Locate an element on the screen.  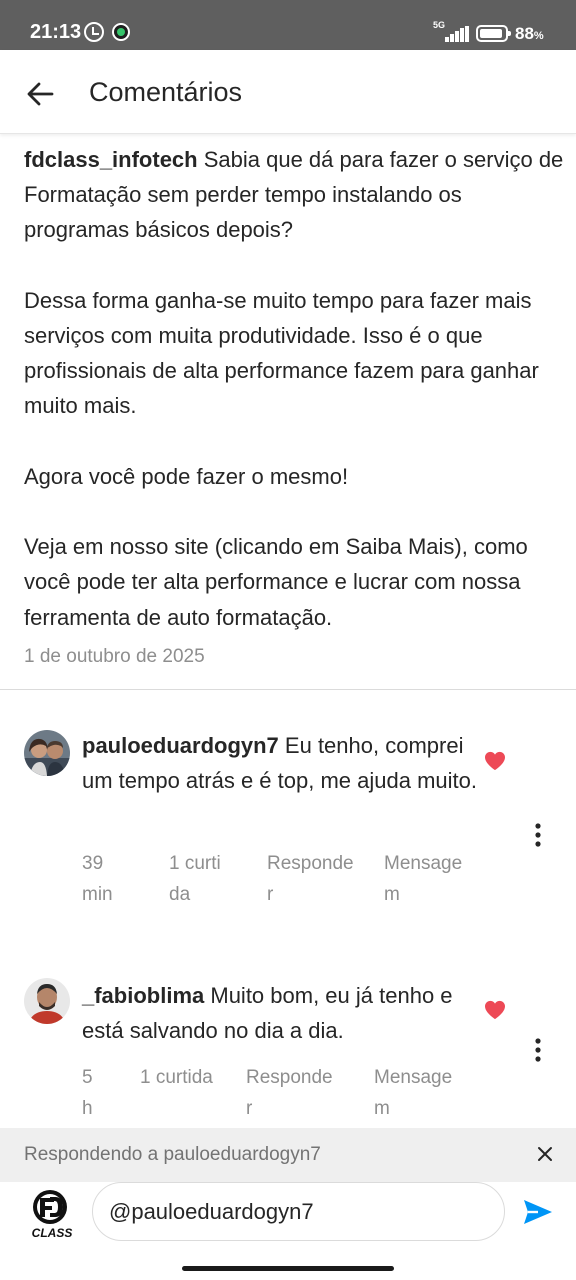
user-avatar-logo: CLASS is located at coordinates (52, 1214).